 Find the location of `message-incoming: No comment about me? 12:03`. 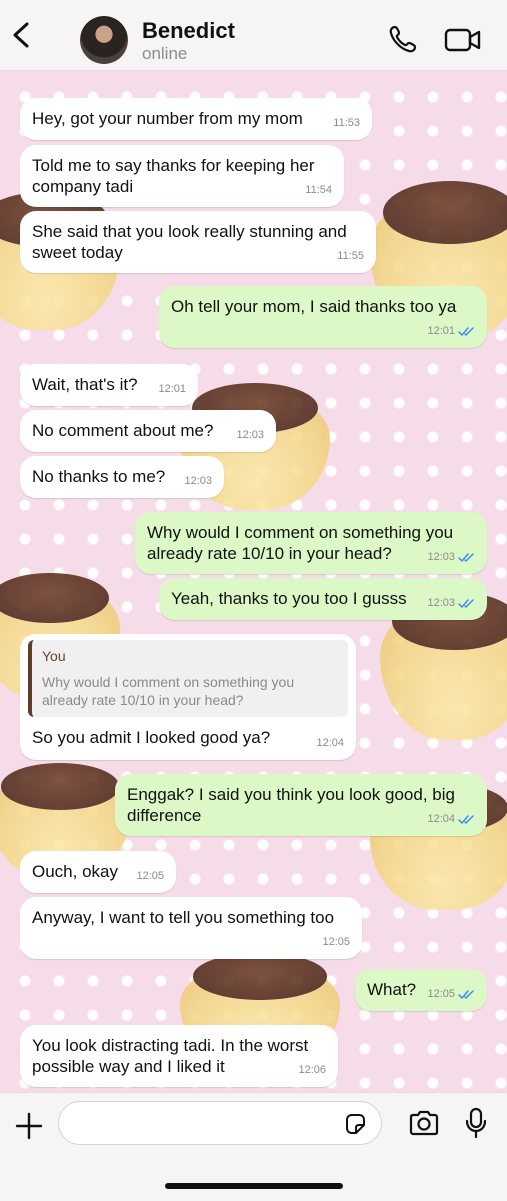

message-incoming: No comment about me? 12:03 is located at coordinates (148, 431).